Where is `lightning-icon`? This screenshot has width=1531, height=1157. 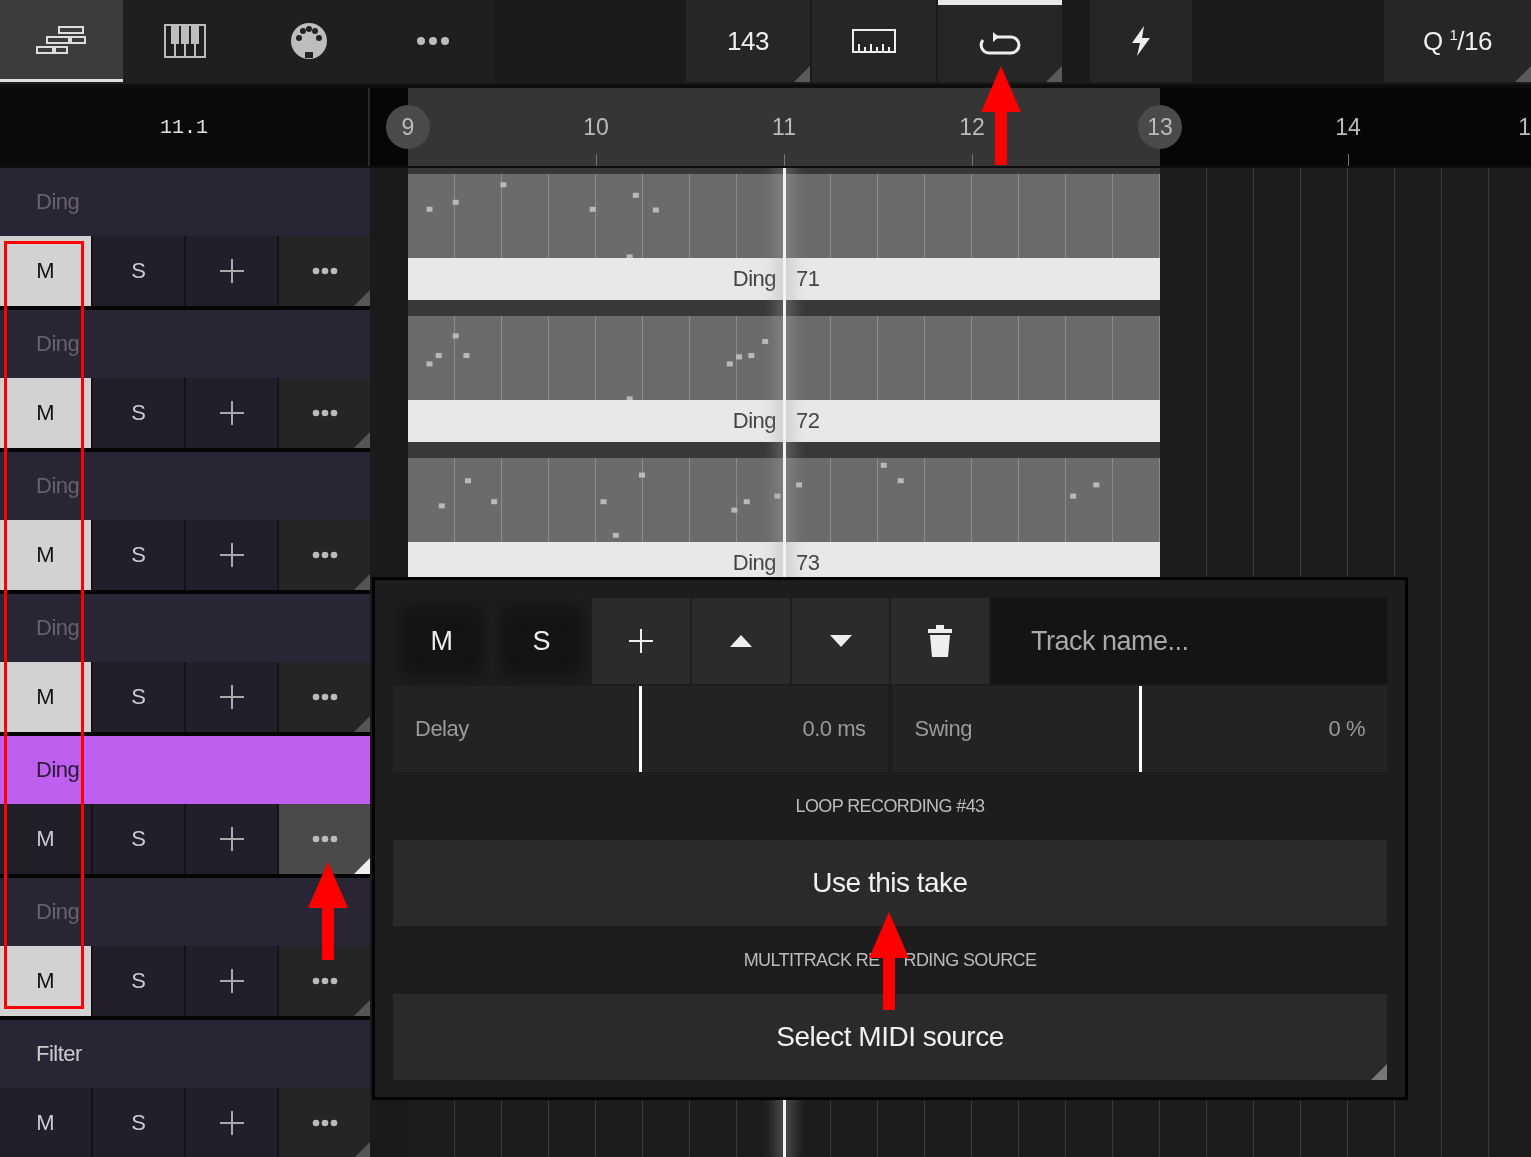 lightning-icon is located at coordinates (1141, 41).